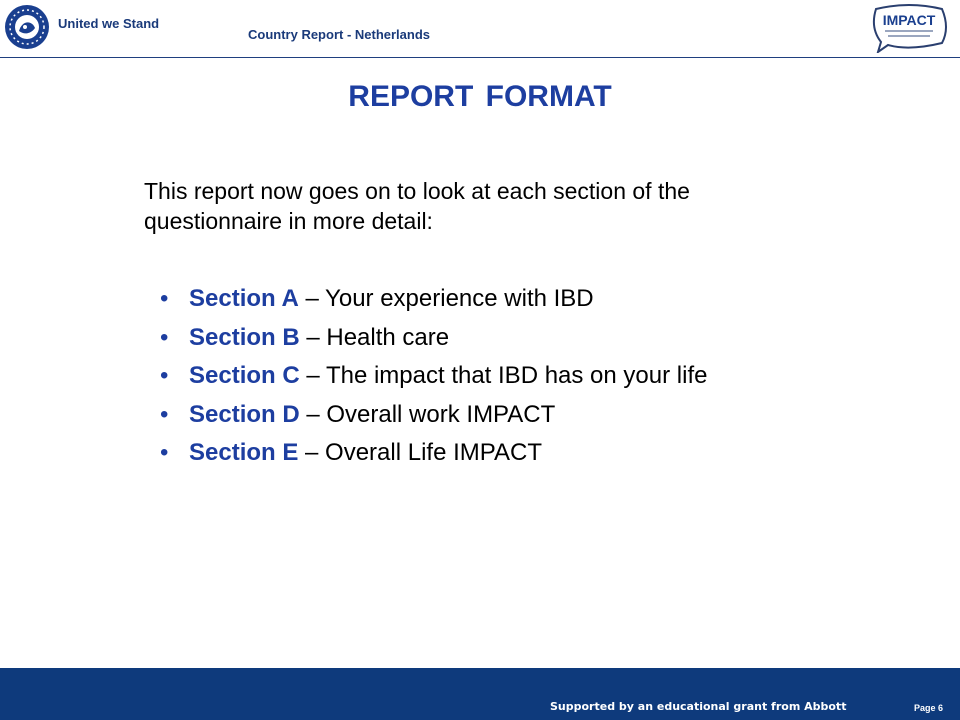 This screenshot has height=720, width=960. I want to click on header-rule, so click(480, 57).